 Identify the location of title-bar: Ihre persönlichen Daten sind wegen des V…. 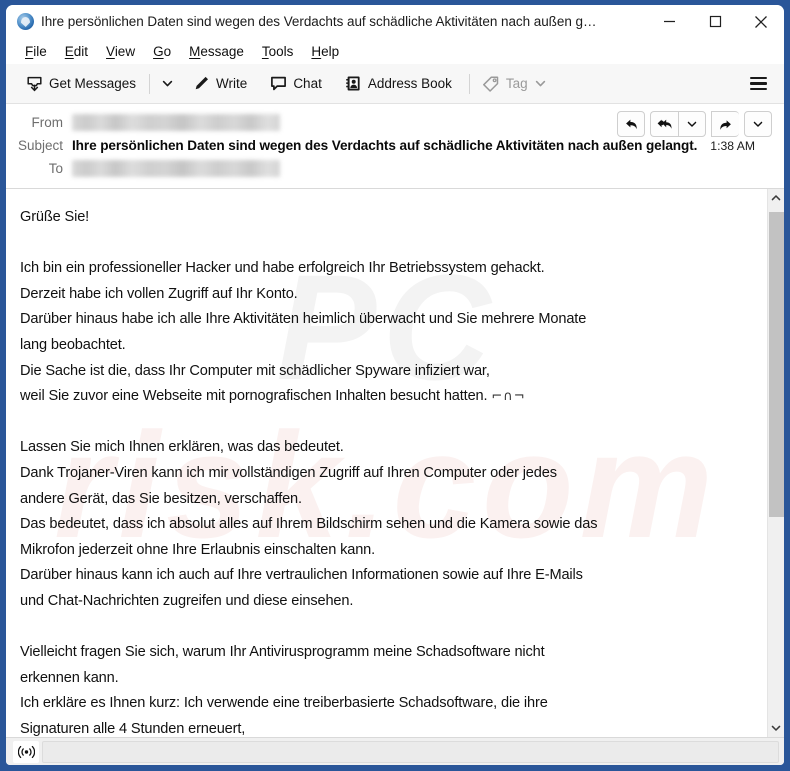
(395, 21).